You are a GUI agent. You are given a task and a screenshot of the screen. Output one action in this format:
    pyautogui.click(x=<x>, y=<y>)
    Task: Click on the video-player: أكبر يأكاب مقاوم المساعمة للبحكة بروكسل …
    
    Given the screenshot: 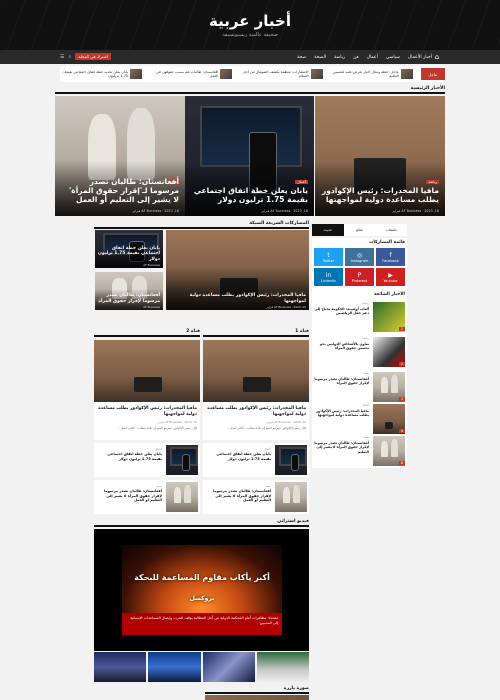 What is the action you would take?
    pyautogui.click(x=201, y=590)
    